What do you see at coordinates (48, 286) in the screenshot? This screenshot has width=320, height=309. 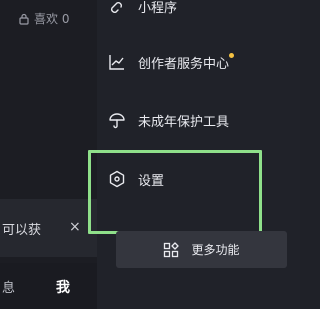 I see `bottom-nav-bar: 息 我` at bounding box center [48, 286].